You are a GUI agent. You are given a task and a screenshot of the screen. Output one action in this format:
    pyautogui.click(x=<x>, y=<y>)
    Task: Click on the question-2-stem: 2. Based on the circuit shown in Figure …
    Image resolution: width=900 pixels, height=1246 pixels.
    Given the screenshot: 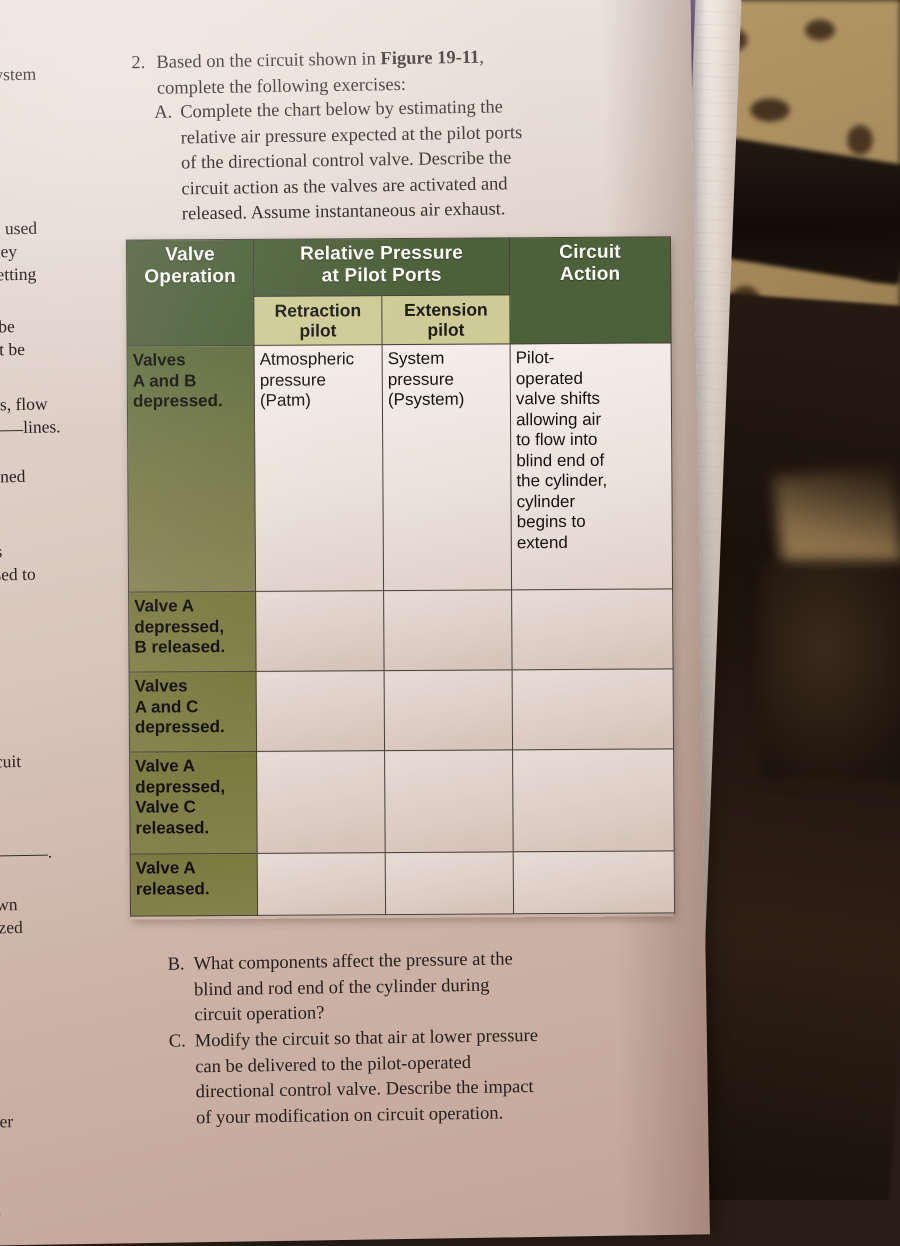 What is the action you would take?
    pyautogui.click(x=381, y=72)
    